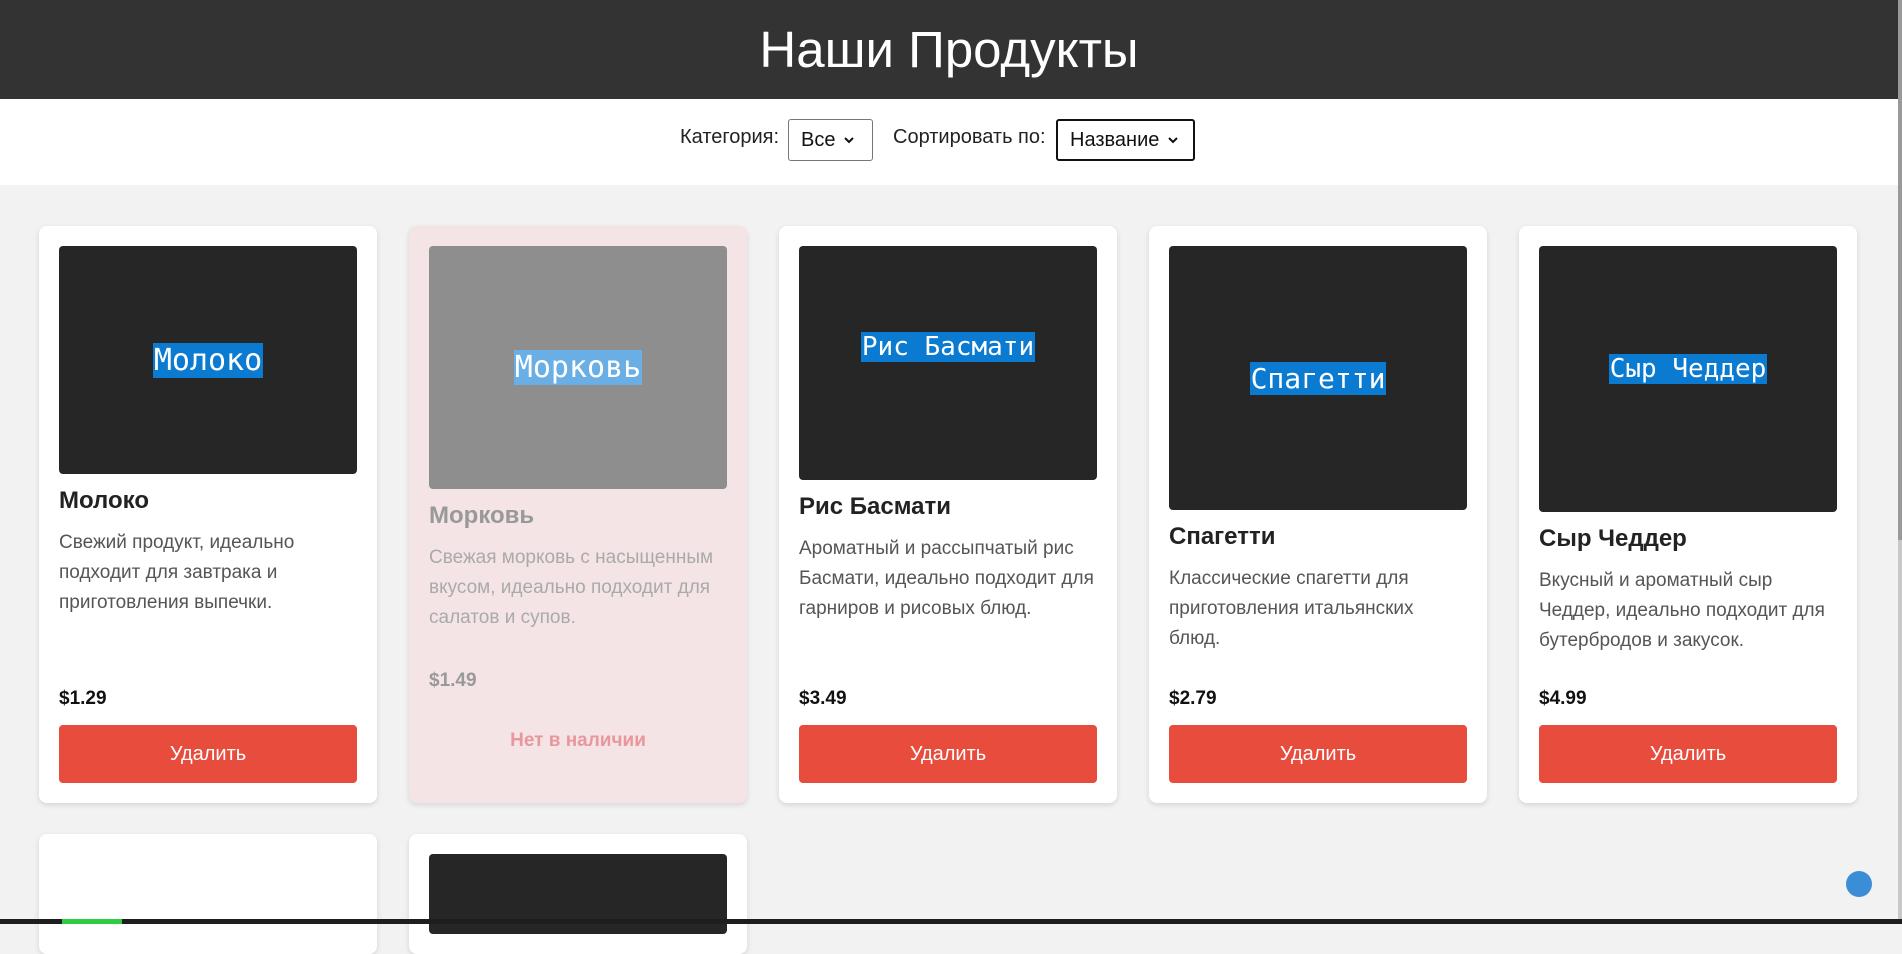  What do you see at coordinates (951, 921) in the screenshot?
I see `bottom-edge` at bounding box center [951, 921].